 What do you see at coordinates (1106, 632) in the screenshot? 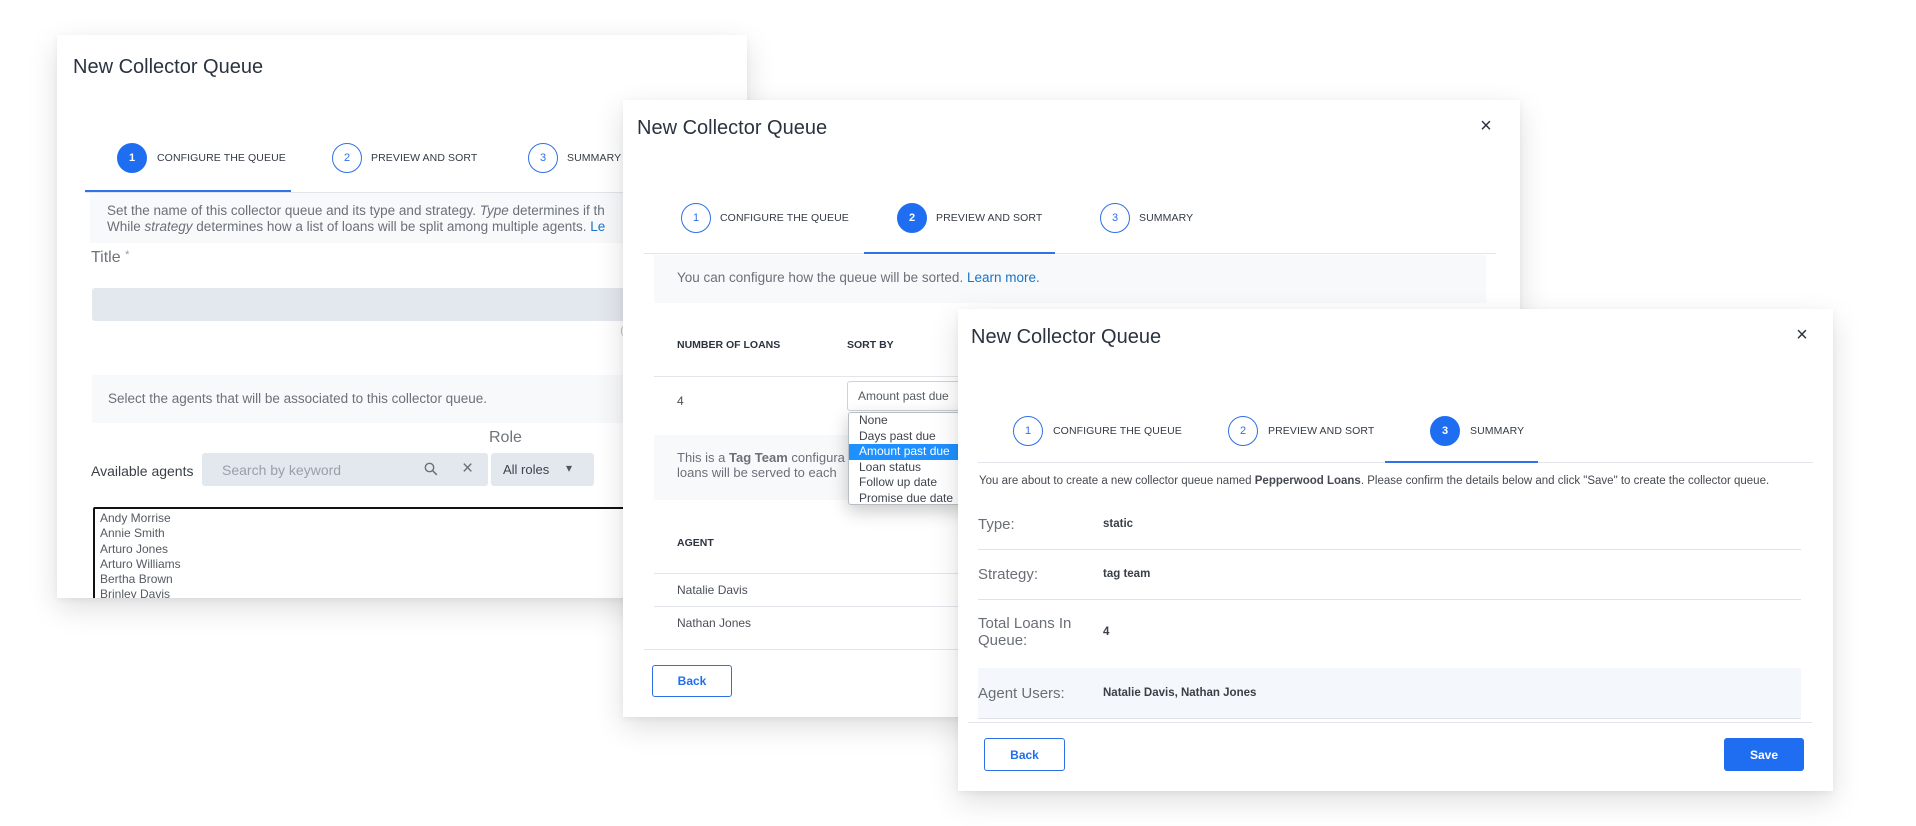
I see `summary-value: 4` at bounding box center [1106, 632].